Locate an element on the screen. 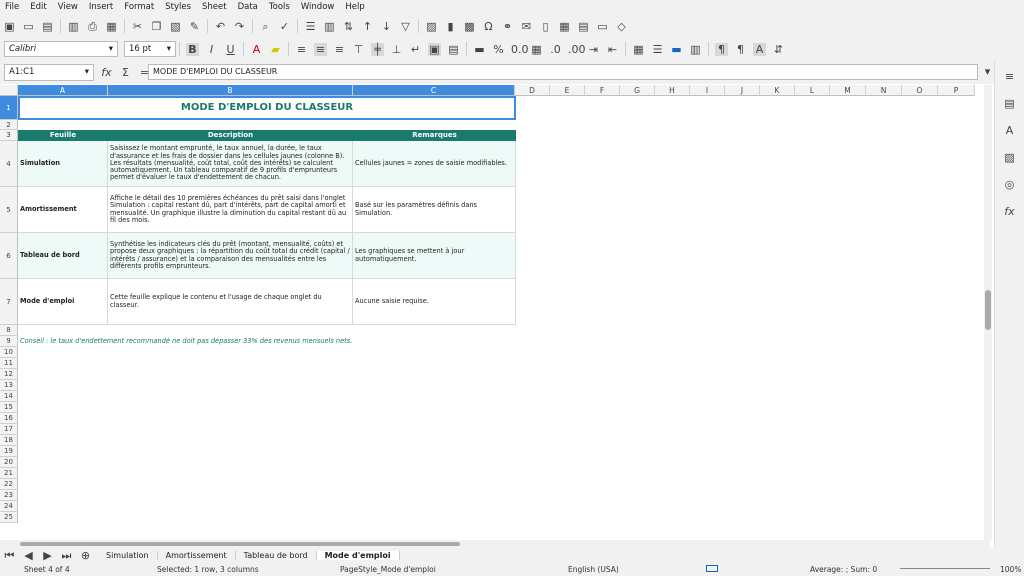 The width and height of the screenshot is (1024, 576). align-left-icon: ≡ is located at coordinates (301, 49).